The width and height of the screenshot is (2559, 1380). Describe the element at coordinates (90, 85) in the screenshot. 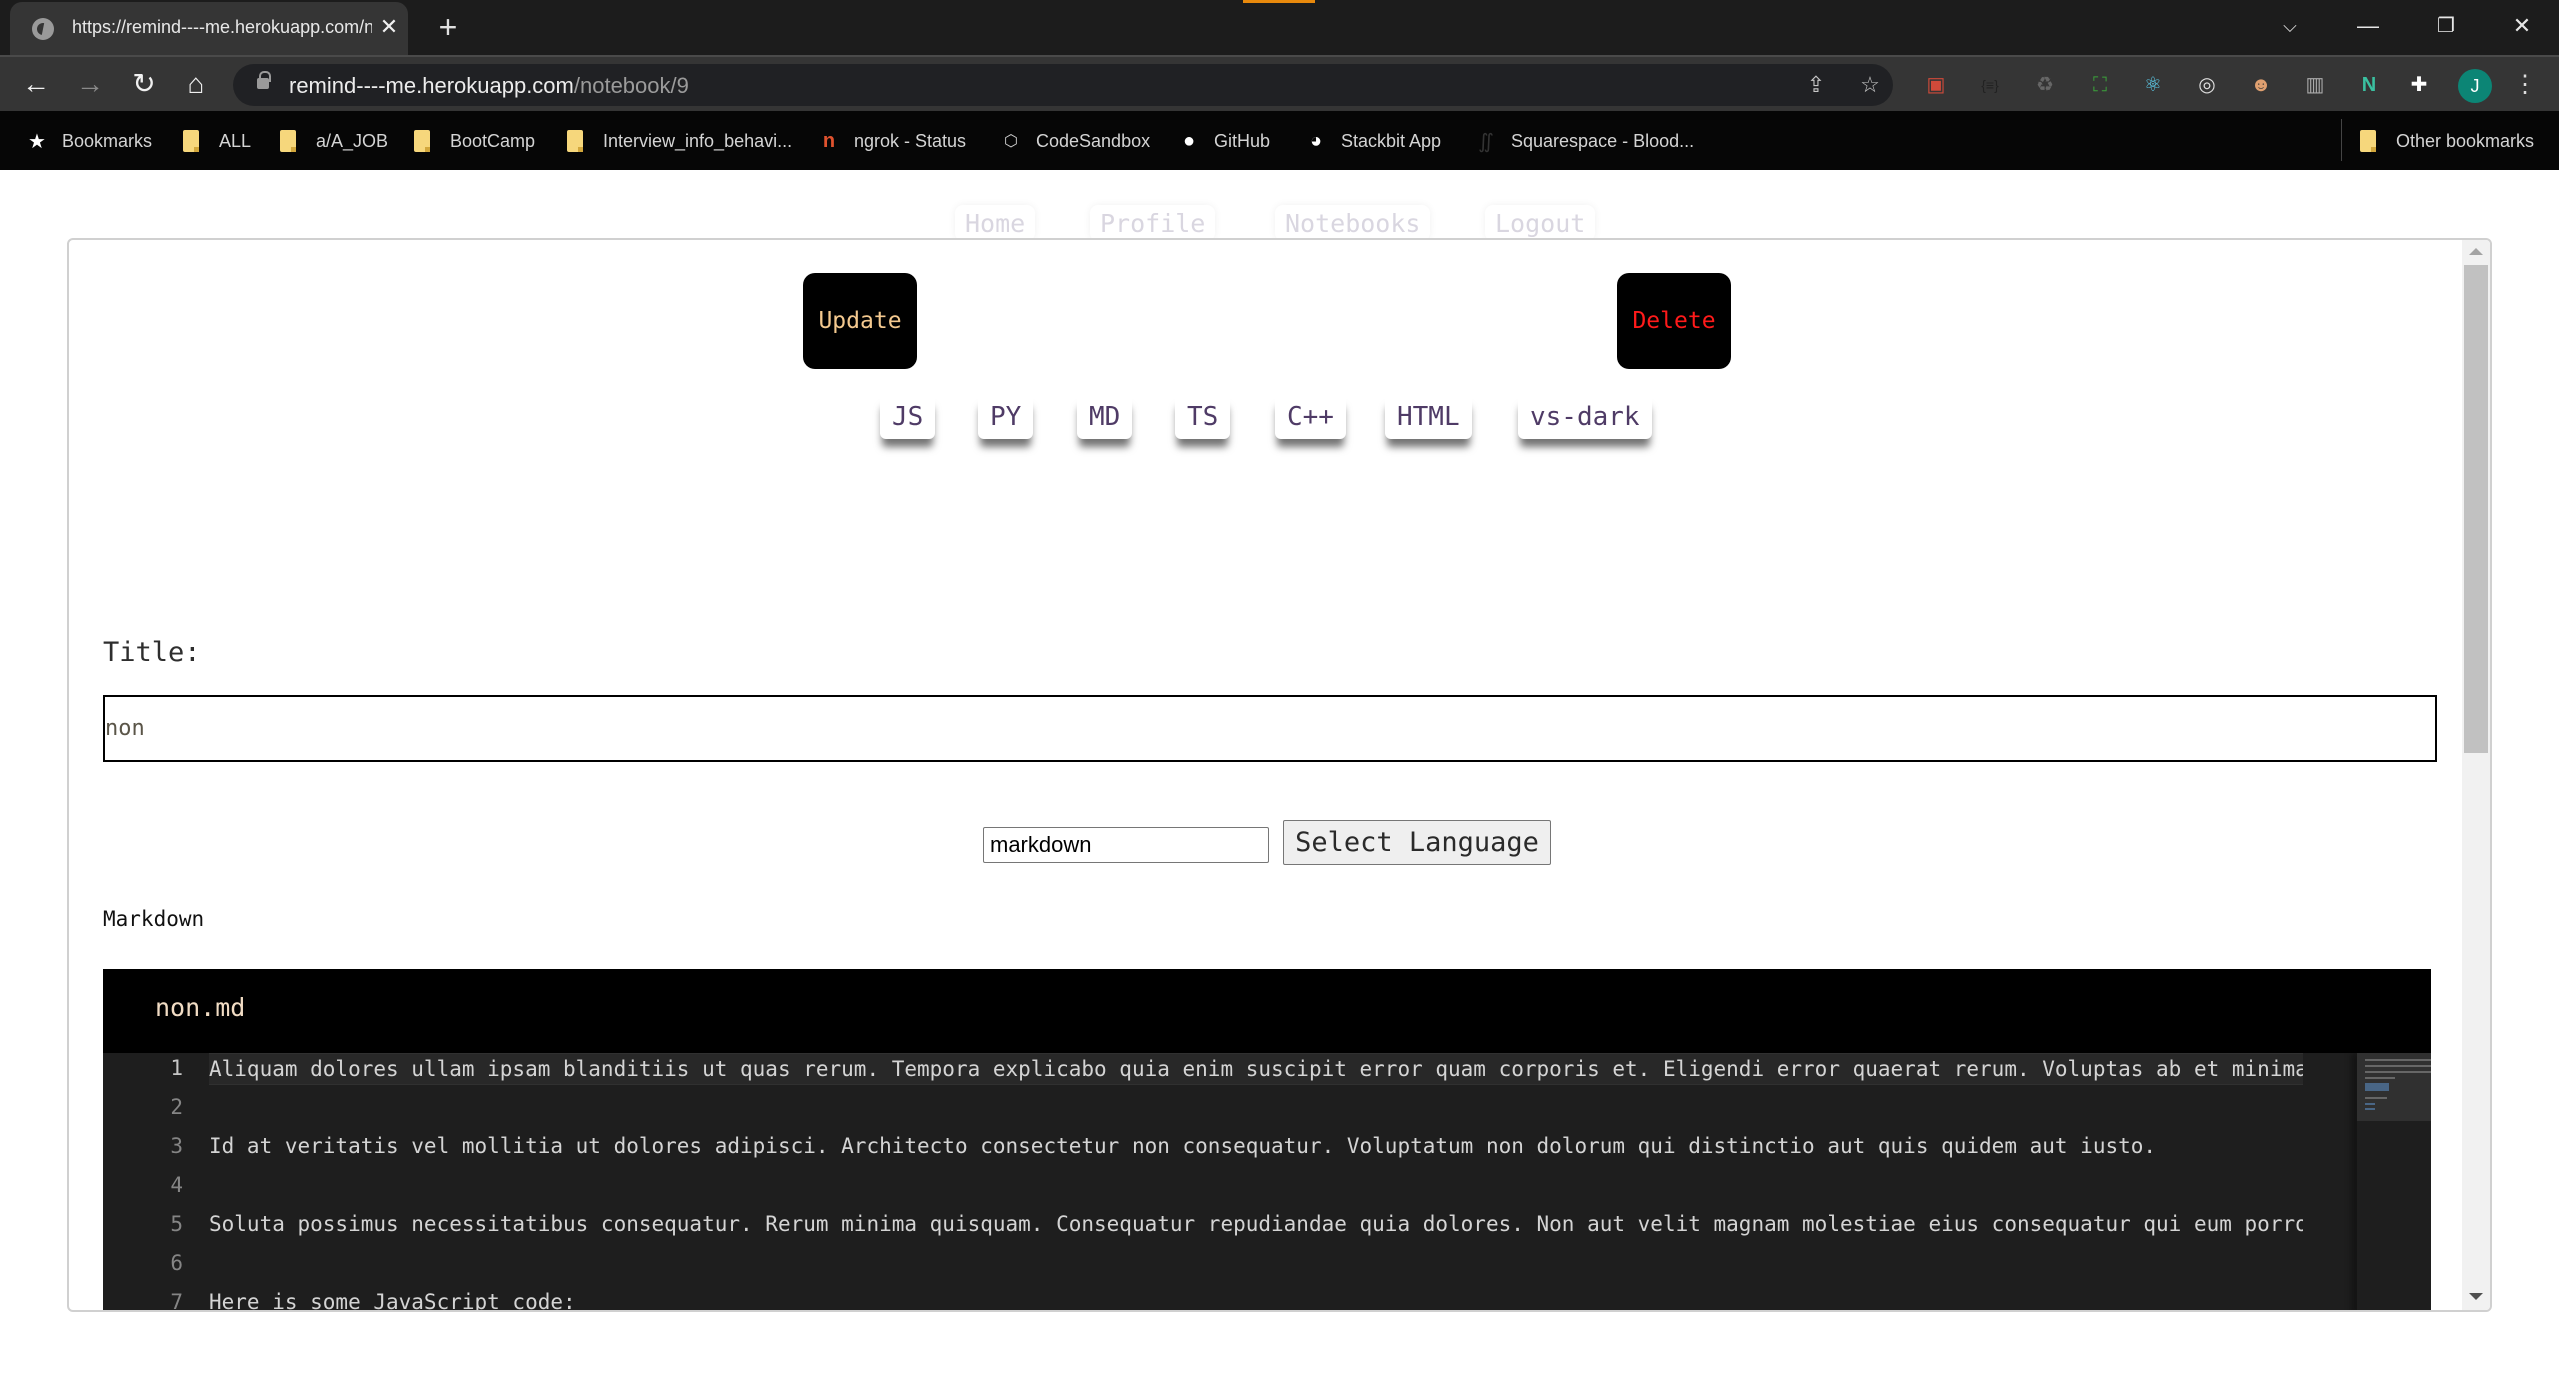

I see `forward-button: →` at that location.